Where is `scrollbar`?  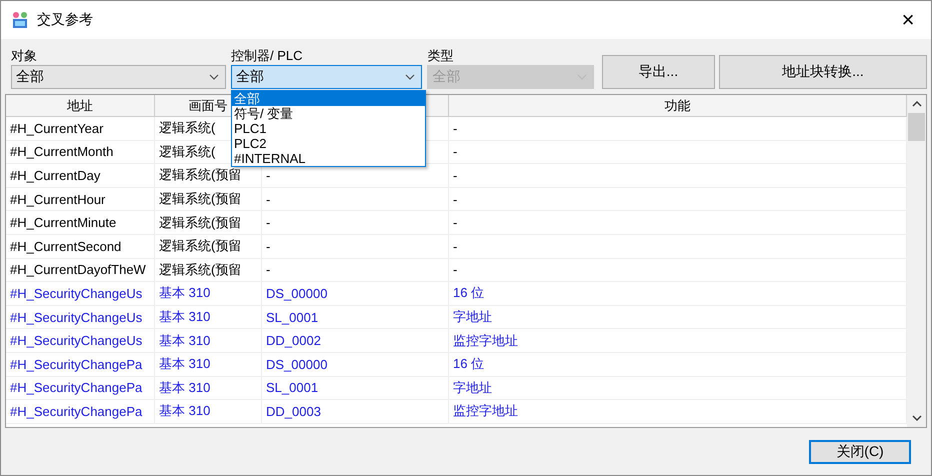 scrollbar is located at coordinates (916, 261).